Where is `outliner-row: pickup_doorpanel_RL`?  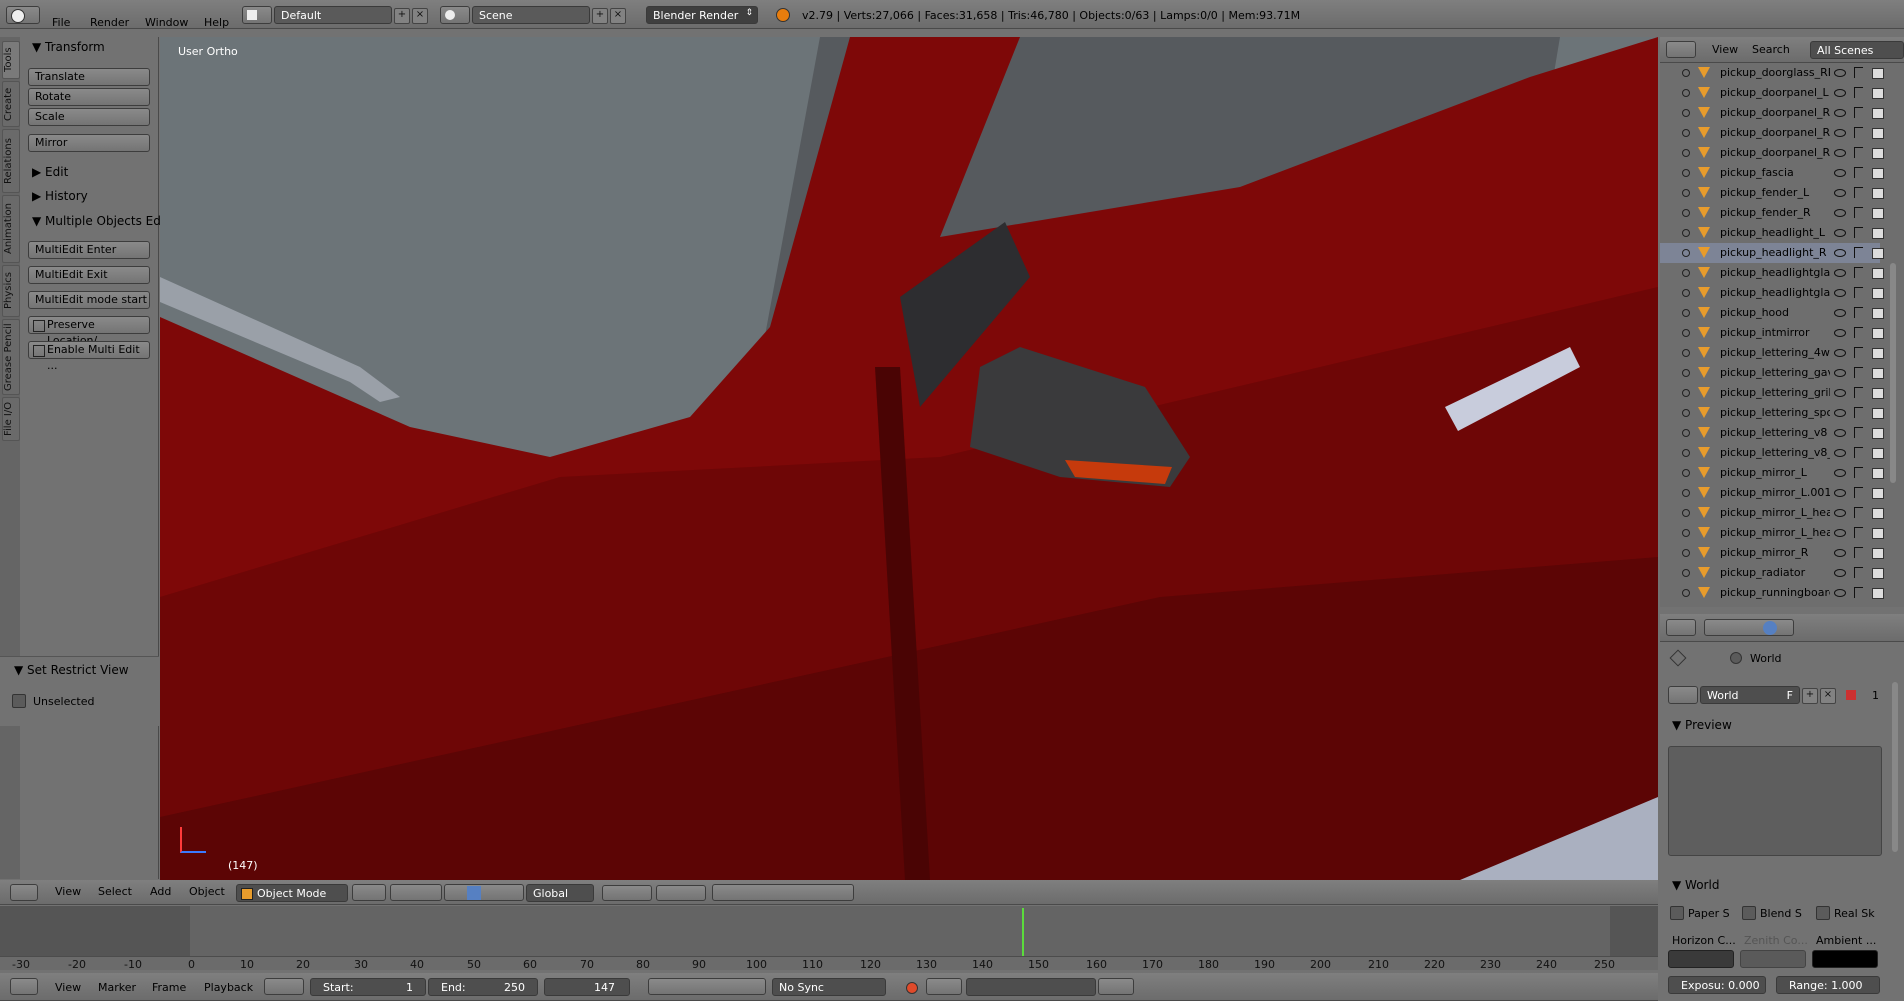
outliner-row: pickup_doorpanel_RL is located at coordinates (1772, 133).